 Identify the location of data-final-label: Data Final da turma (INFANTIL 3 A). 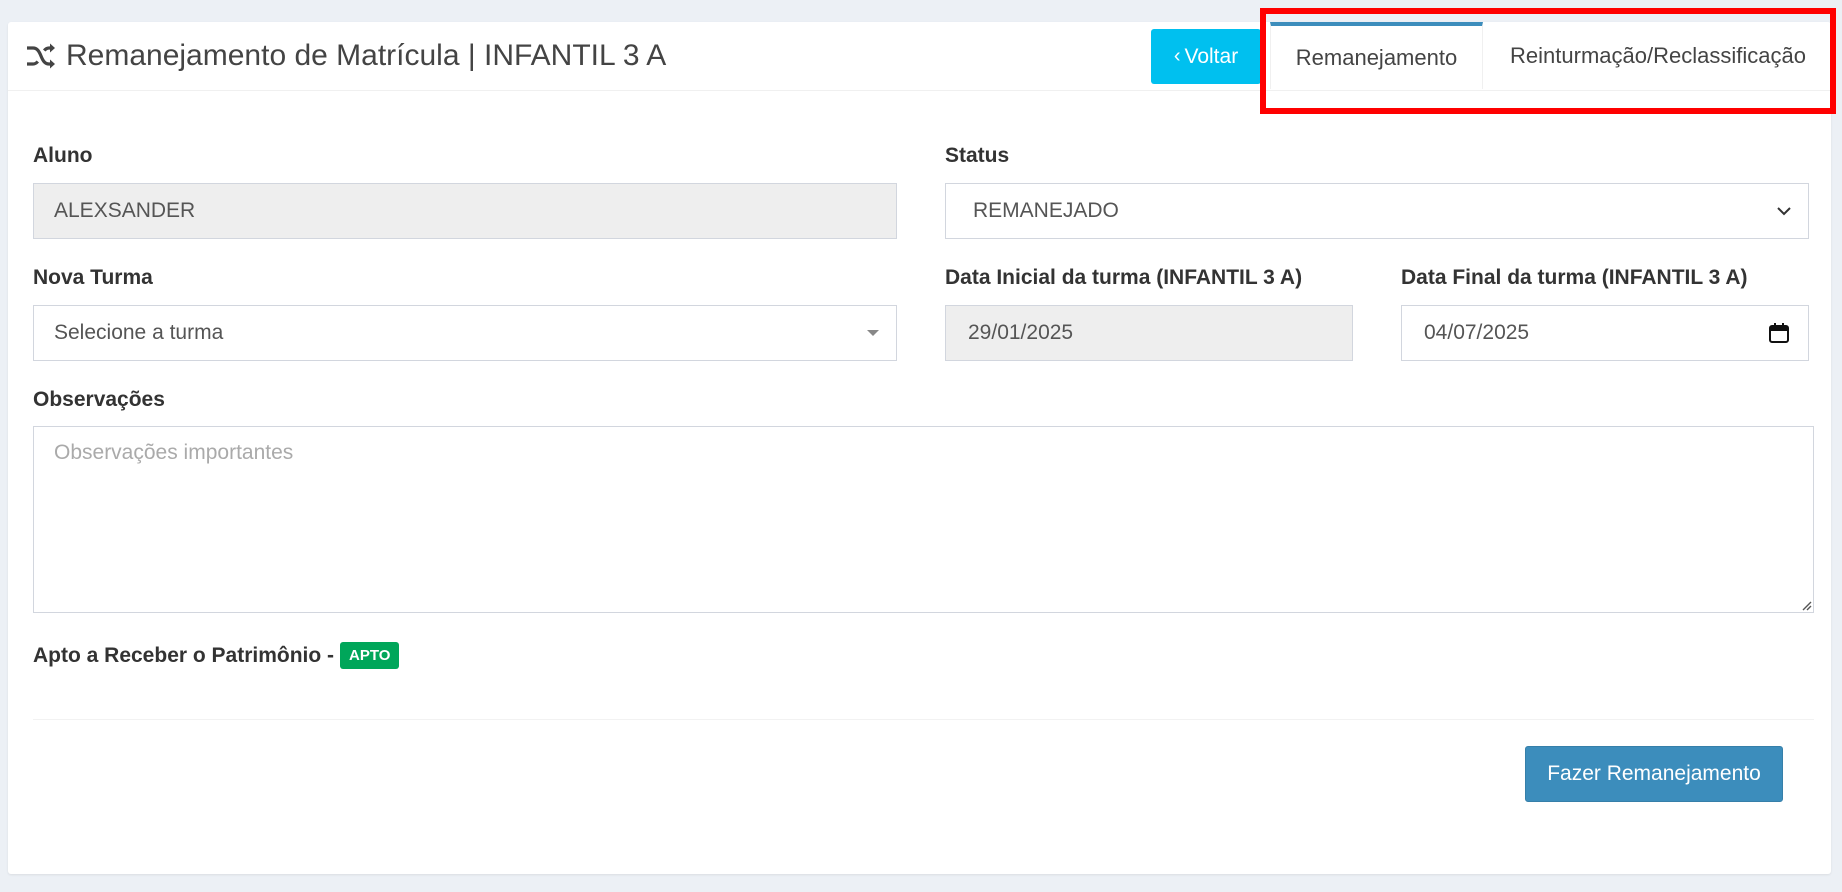
(1574, 277).